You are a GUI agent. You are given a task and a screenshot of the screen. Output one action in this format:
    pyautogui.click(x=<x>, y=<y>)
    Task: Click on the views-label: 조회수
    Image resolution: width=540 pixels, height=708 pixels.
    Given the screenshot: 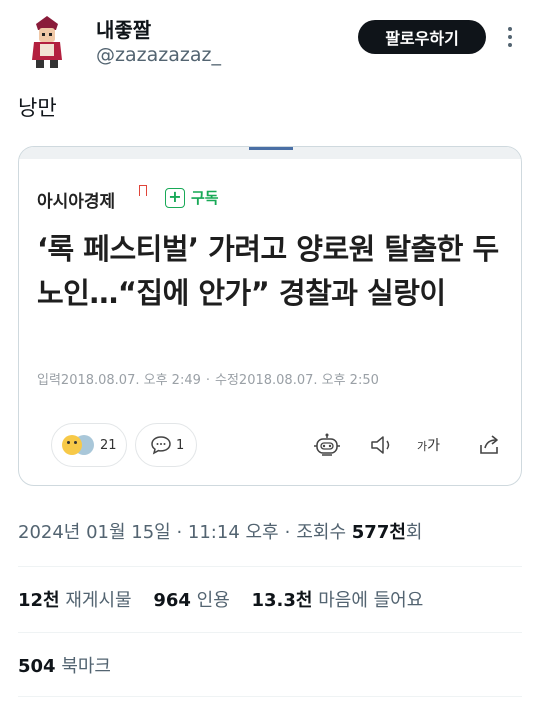 What is the action you would take?
    pyautogui.click(x=321, y=532)
    